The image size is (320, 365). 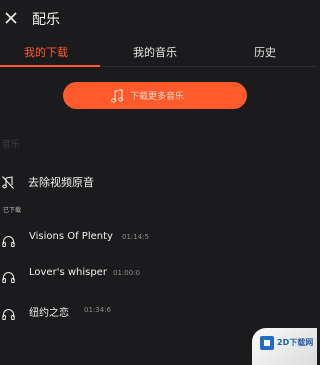 What do you see at coordinates (11, 17) in the screenshot?
I see `close-icon` at bounding box center [11, 17].